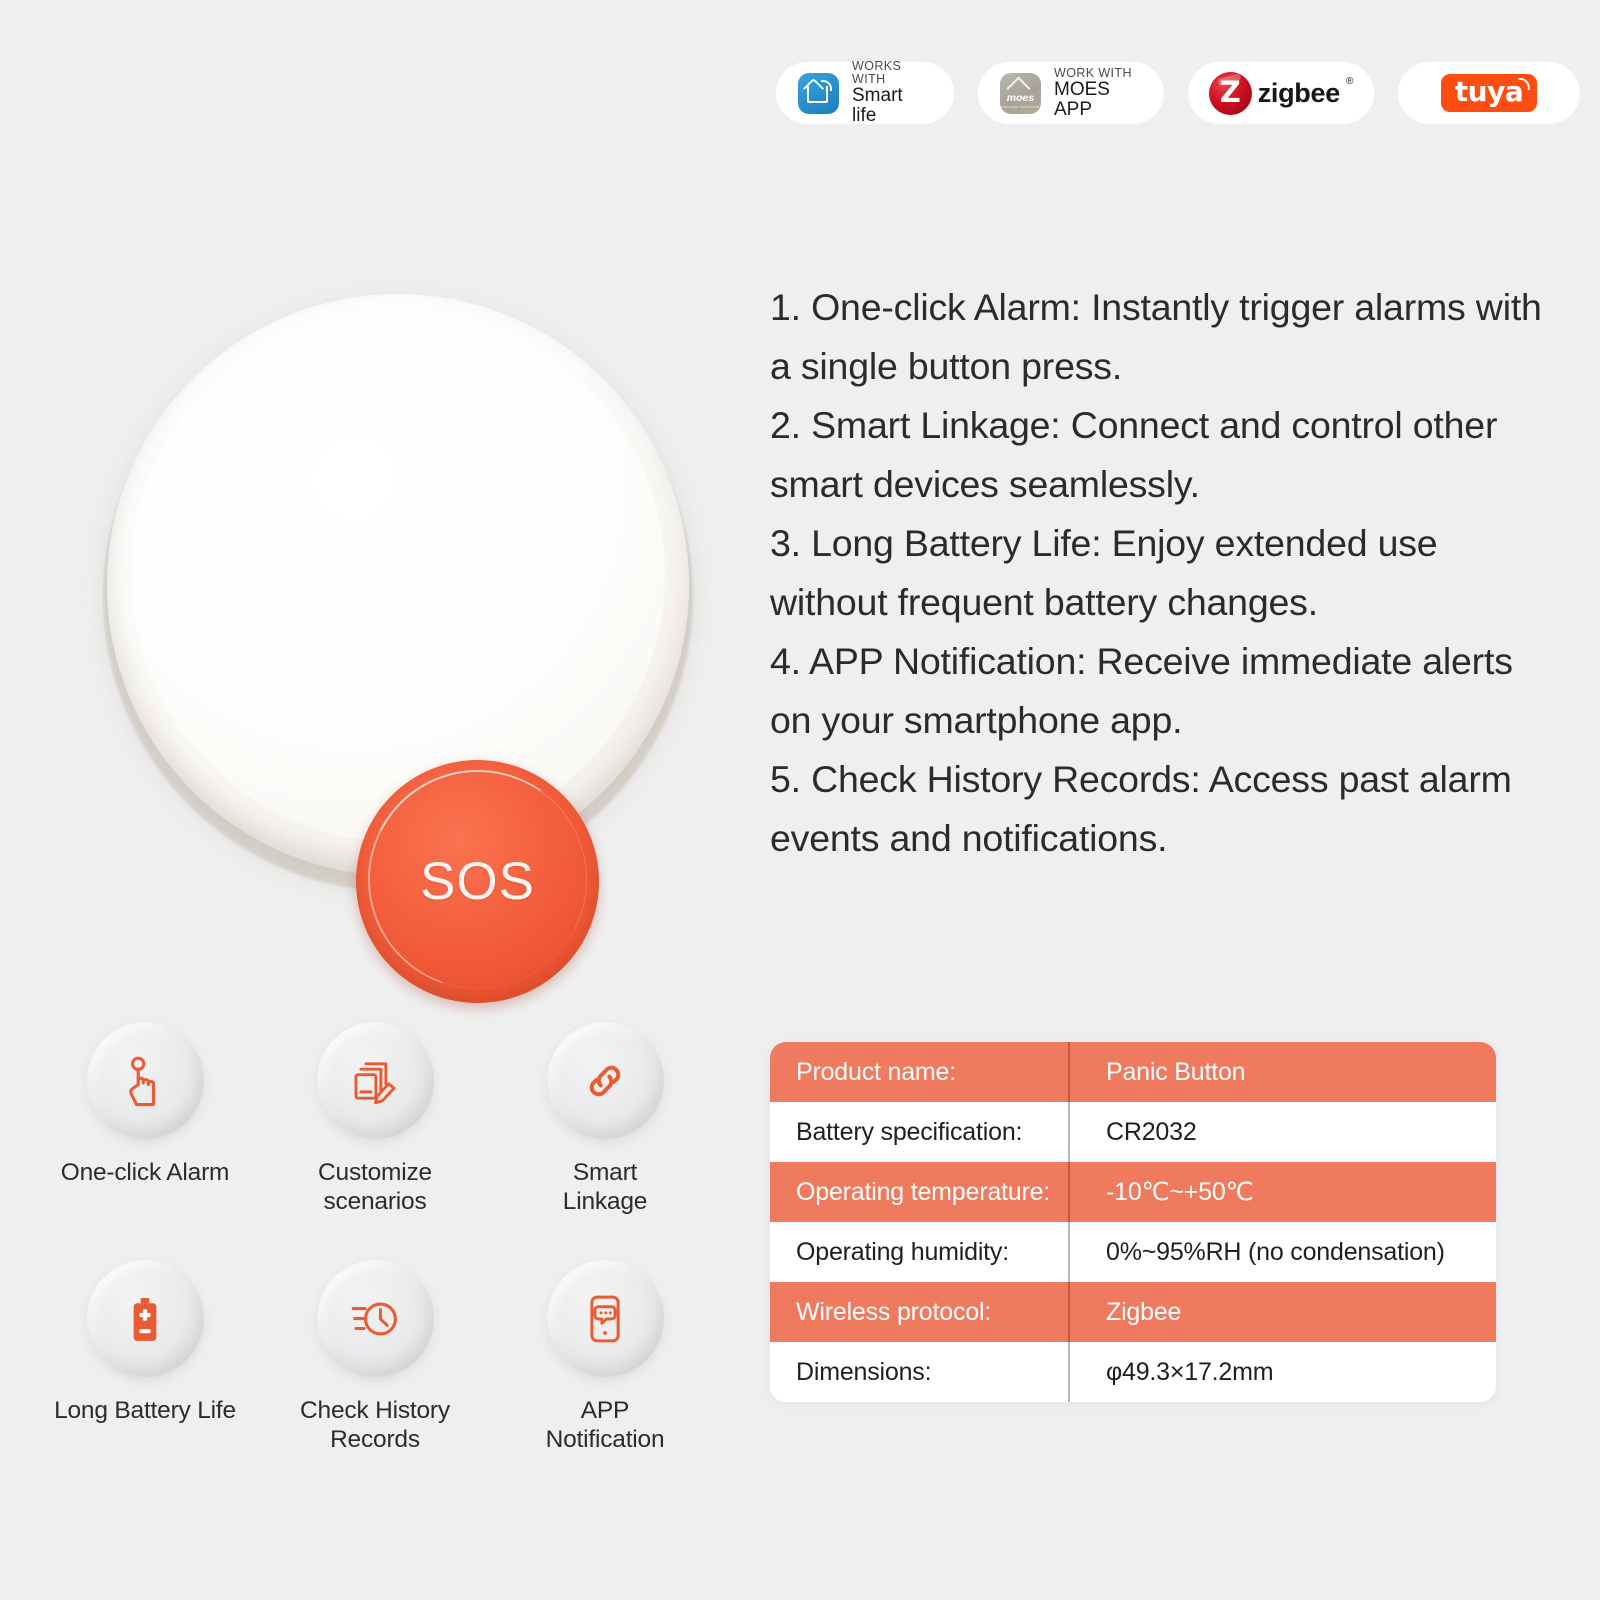  I want to click on moes-logo-icon: moes make your home smart, so click(1020, 93).